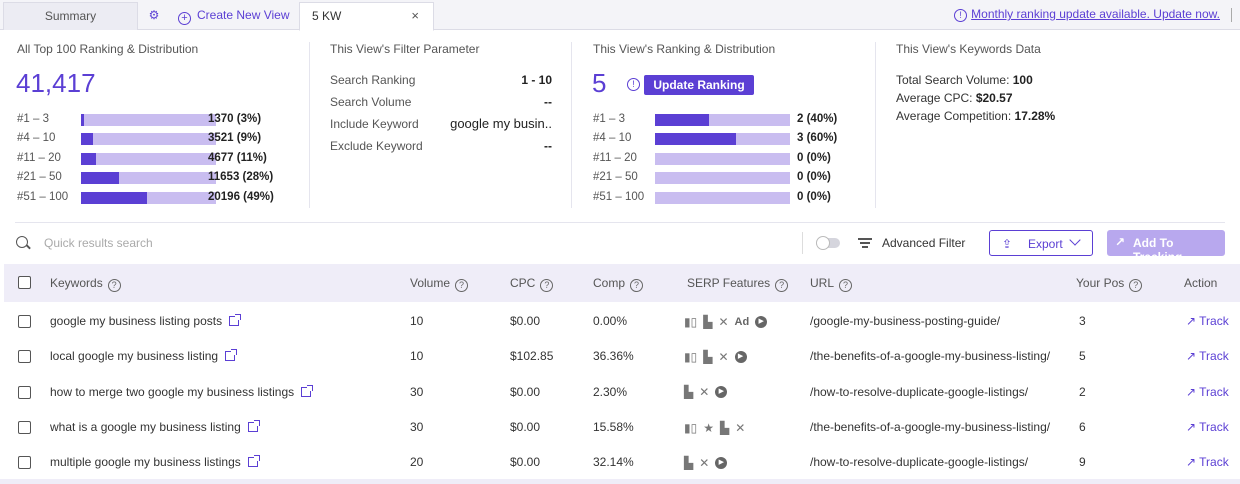 Image resolution: width=1240 pixels, height=484 pixels. I want to click on serp-features-cell: ▮▯ ★ ▙ ✕, so click(717, 427).